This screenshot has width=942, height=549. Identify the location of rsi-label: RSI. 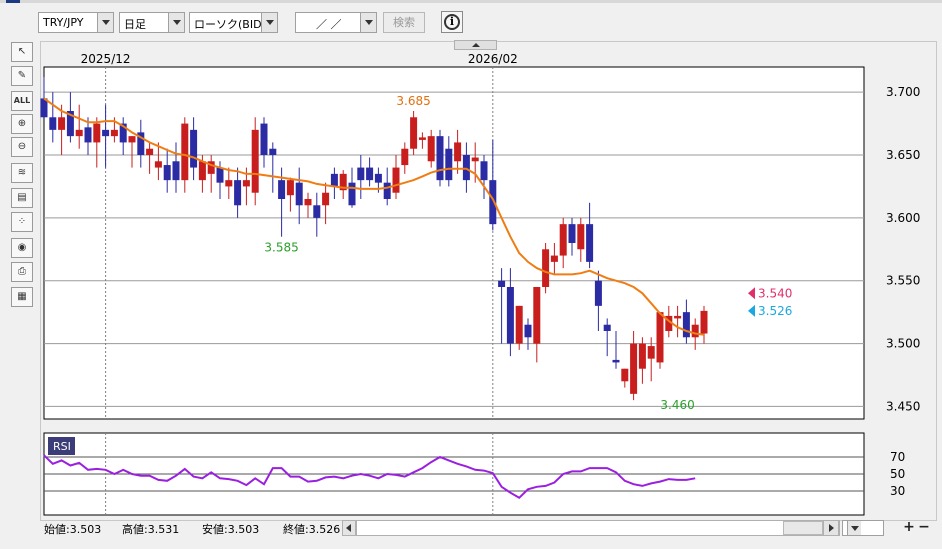
(62, 446).